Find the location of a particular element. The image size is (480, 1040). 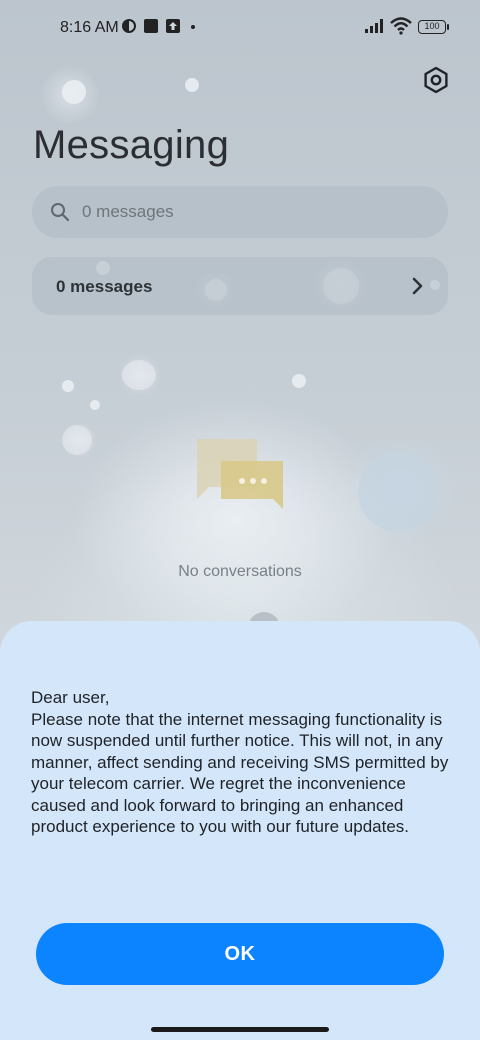

search-bar is located at coordinates (240, 212).